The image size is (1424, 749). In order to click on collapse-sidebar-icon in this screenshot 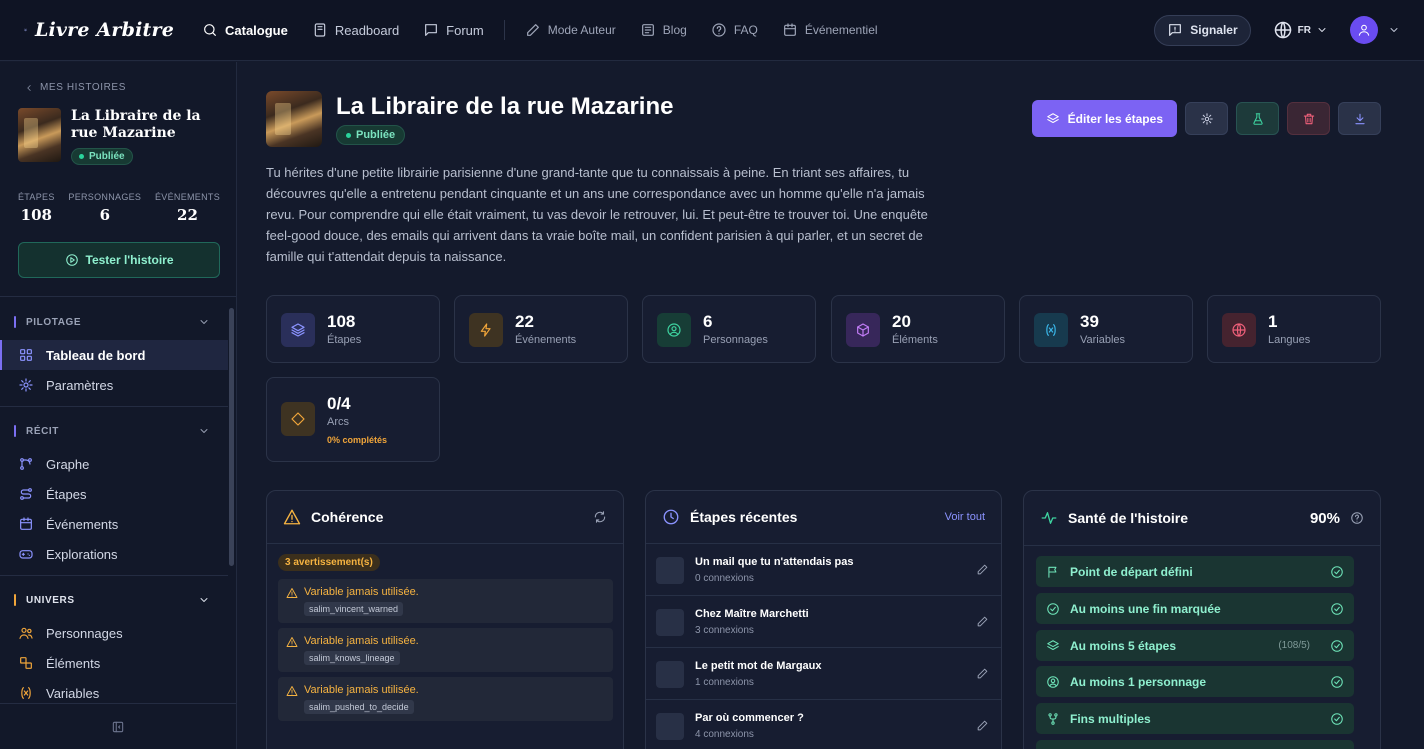, I will do `click(118, 727)`.